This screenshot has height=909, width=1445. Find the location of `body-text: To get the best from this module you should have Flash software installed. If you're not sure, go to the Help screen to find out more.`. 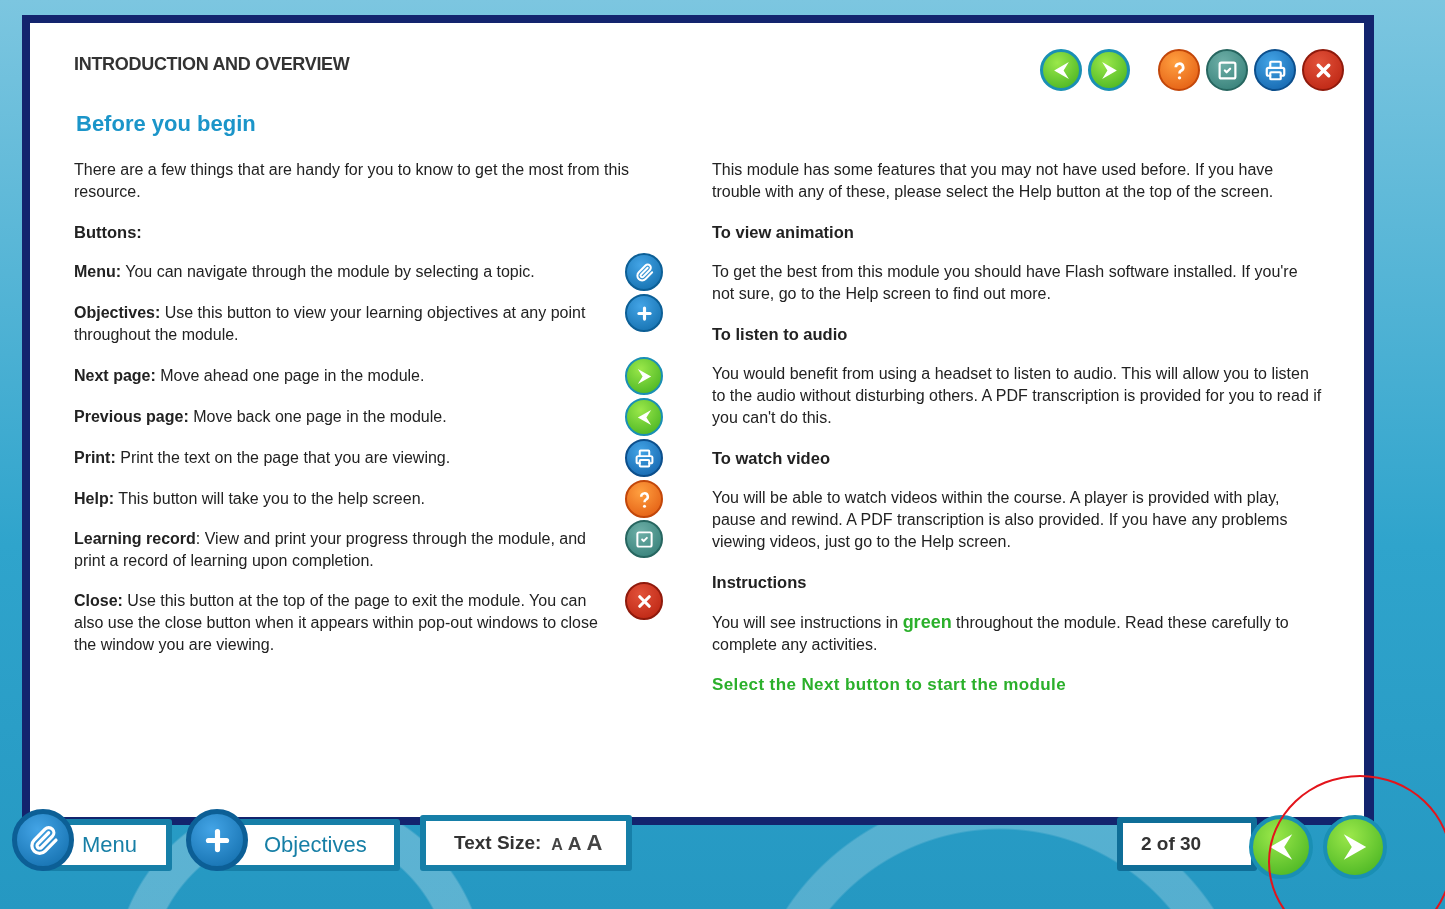

body-text: To get the best from this module you should have Flash software installed. If you're not sure, go to the Help screen to find out more. is located at coordinates (1005, 283).